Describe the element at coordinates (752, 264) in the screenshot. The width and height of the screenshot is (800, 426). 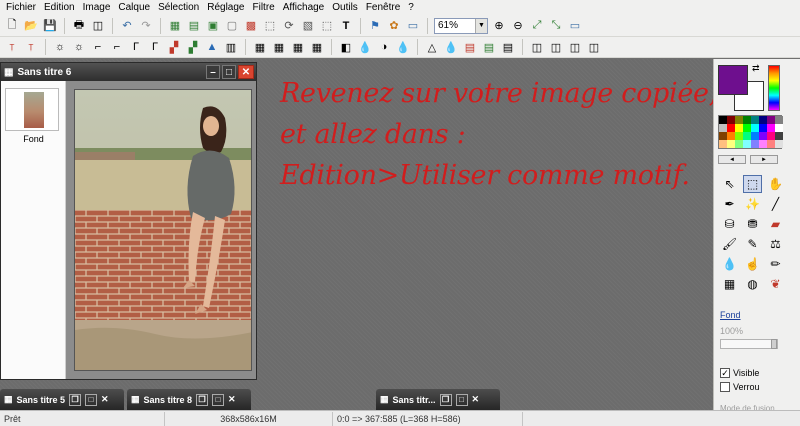
I see `smudge-icon: ☝` at that location.